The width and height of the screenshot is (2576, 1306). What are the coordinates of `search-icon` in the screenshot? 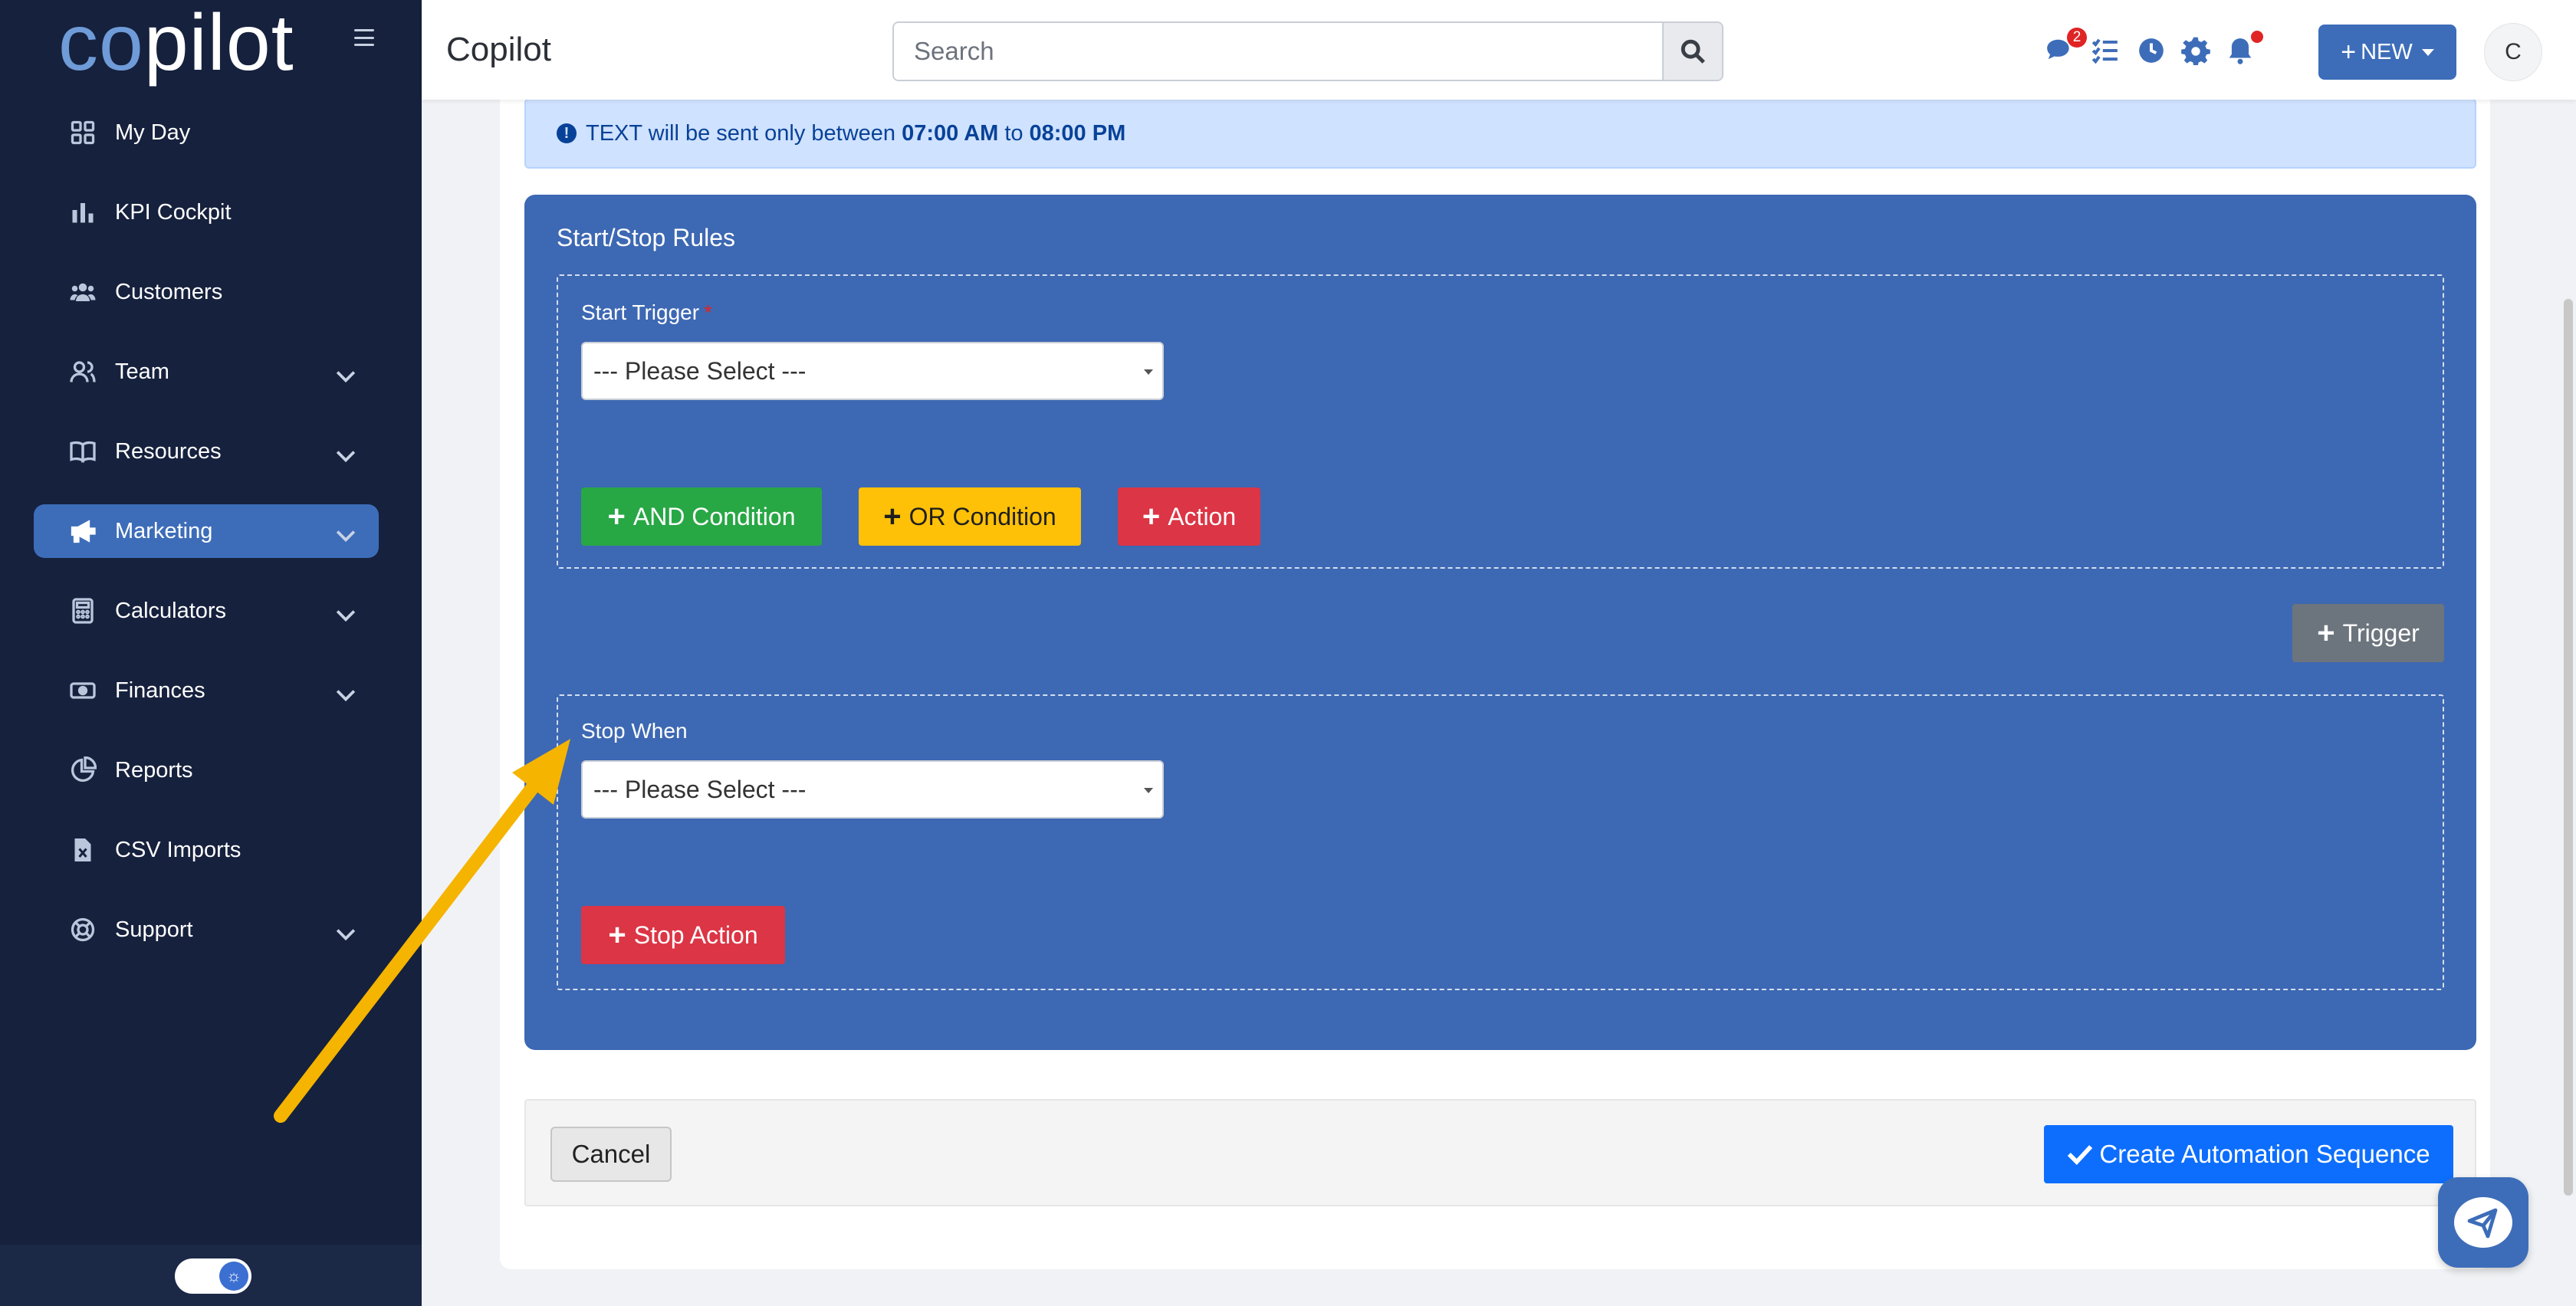 It's located at (1693, 52).